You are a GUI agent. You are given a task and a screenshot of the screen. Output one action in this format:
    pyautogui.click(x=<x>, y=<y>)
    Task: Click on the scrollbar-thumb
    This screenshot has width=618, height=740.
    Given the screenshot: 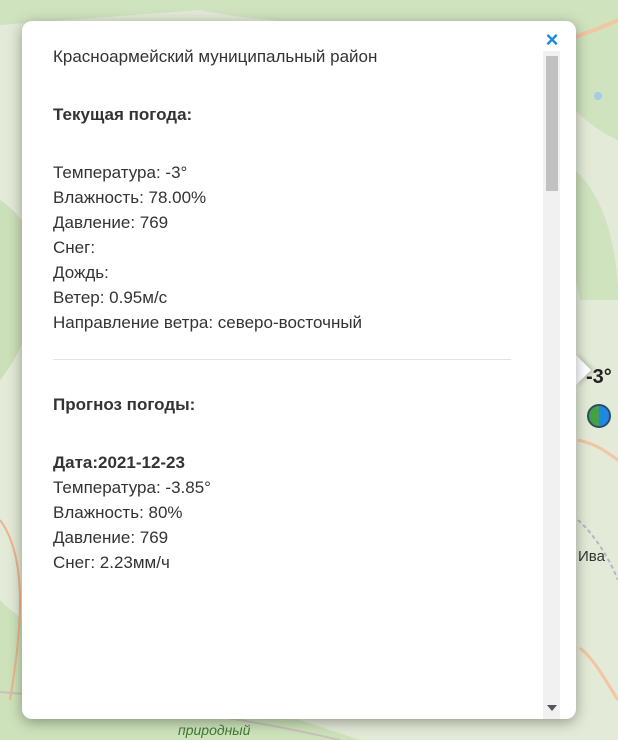 What is the action you would take?
    pyautogui.click(x=552, y=123)
    